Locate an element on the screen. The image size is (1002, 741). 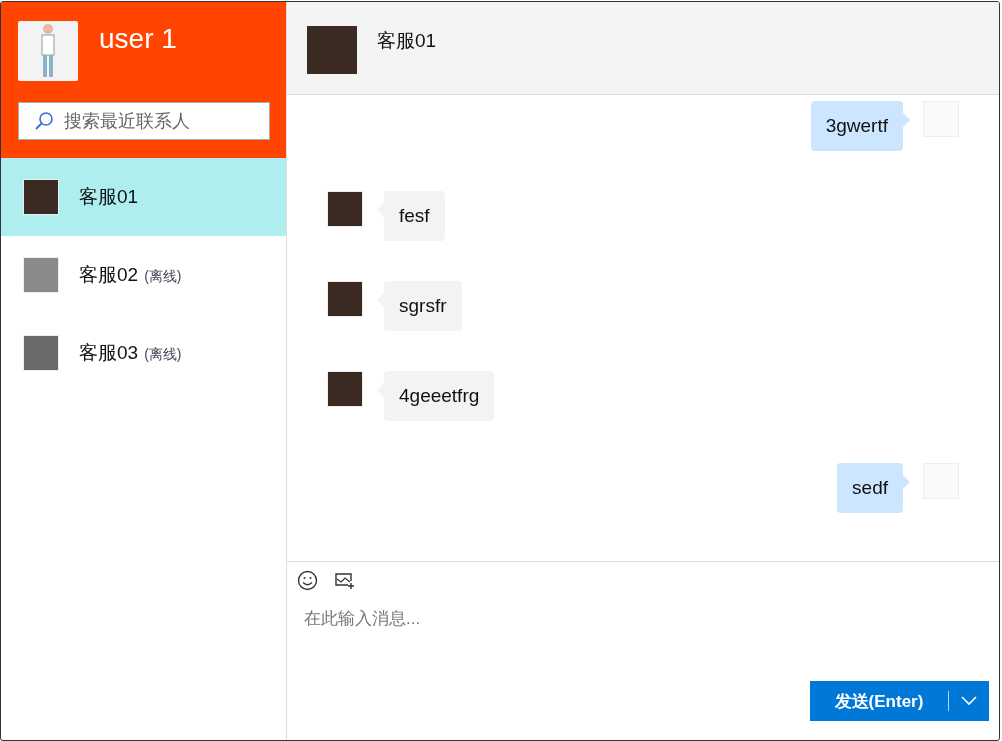
search-icon is located at coordinates (44, 121).